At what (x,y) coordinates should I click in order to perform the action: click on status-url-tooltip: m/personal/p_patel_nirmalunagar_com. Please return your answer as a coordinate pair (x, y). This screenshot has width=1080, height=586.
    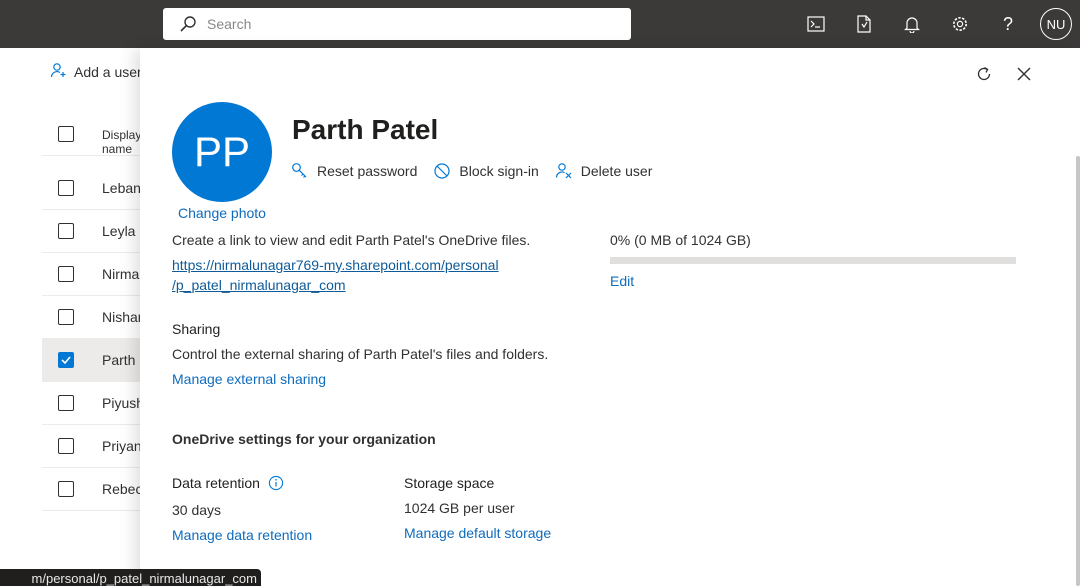
    Looking at the image, I should click on (130, 577).